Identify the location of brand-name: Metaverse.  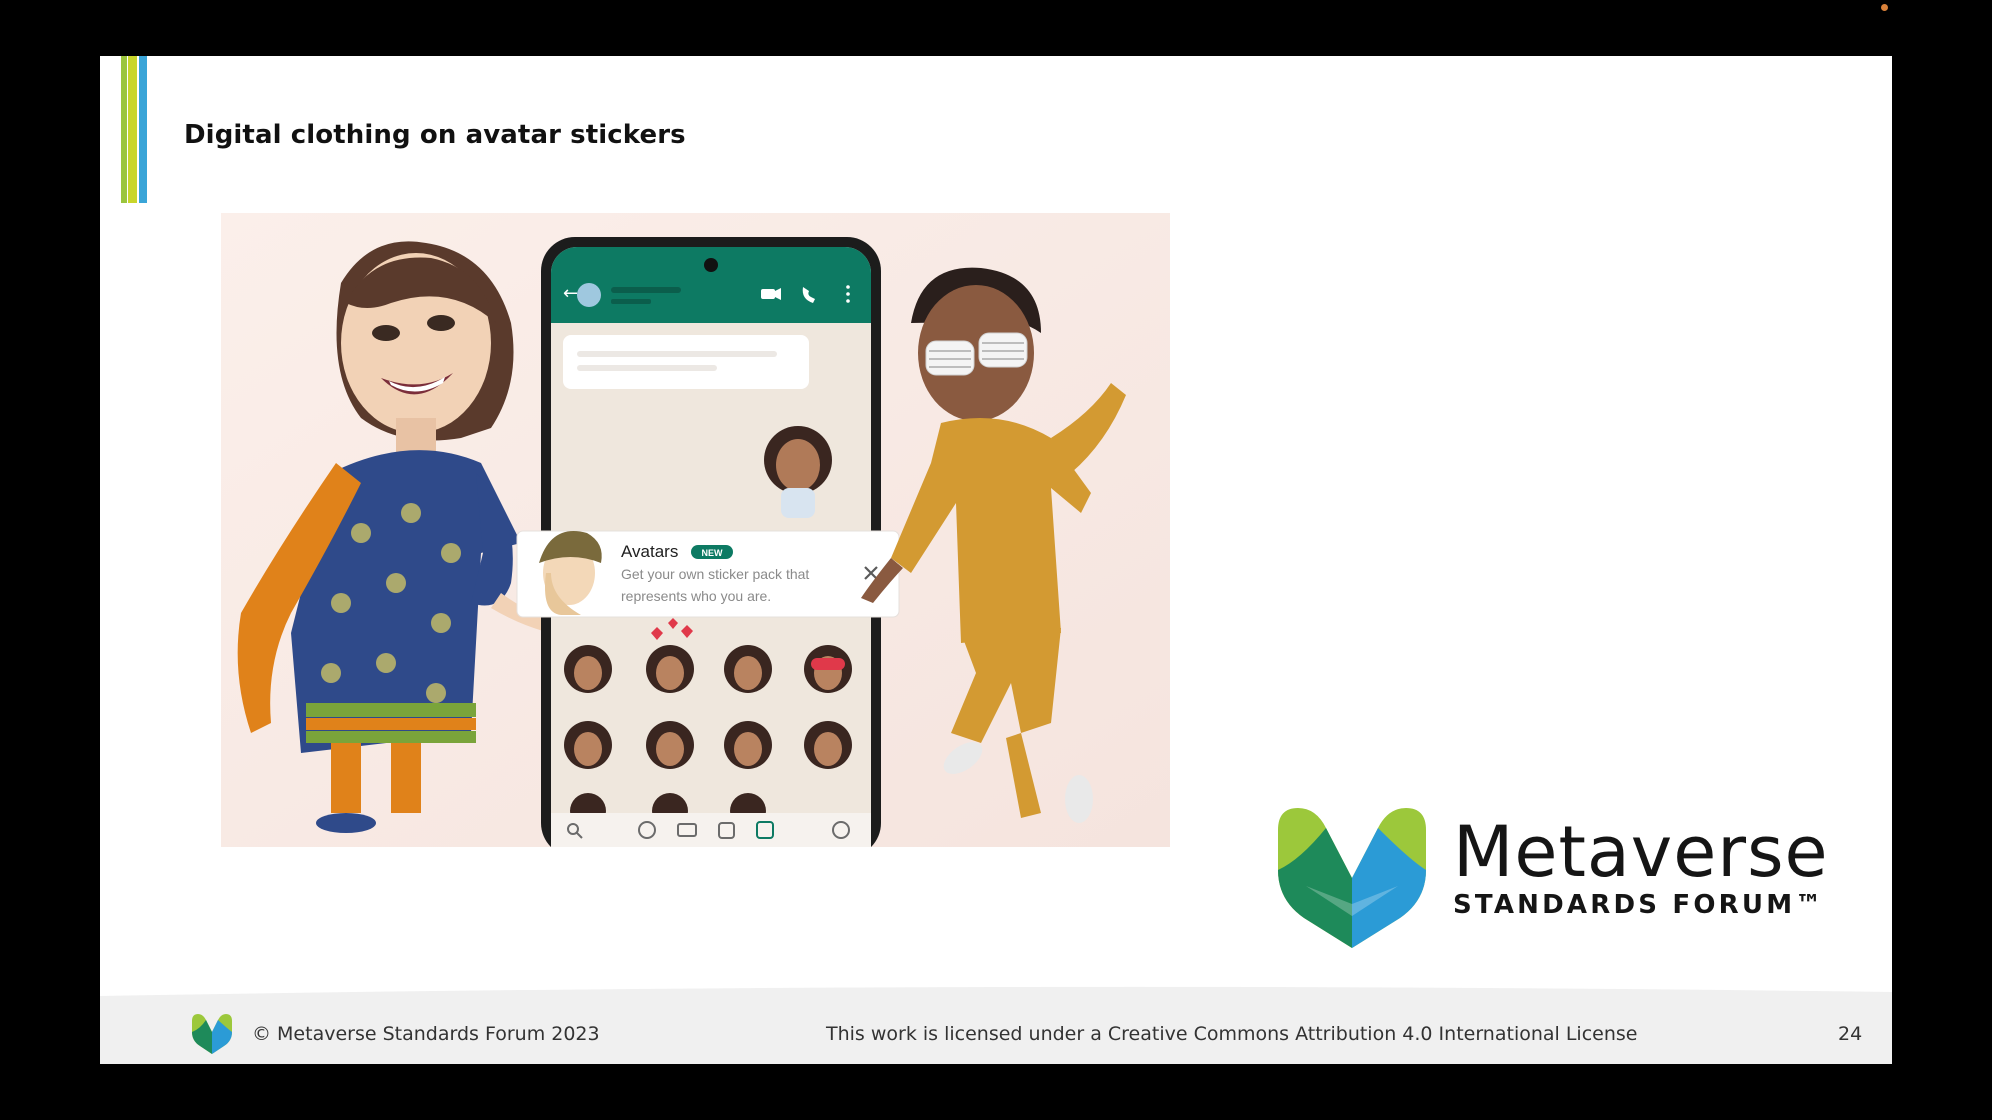
(1641, 852).